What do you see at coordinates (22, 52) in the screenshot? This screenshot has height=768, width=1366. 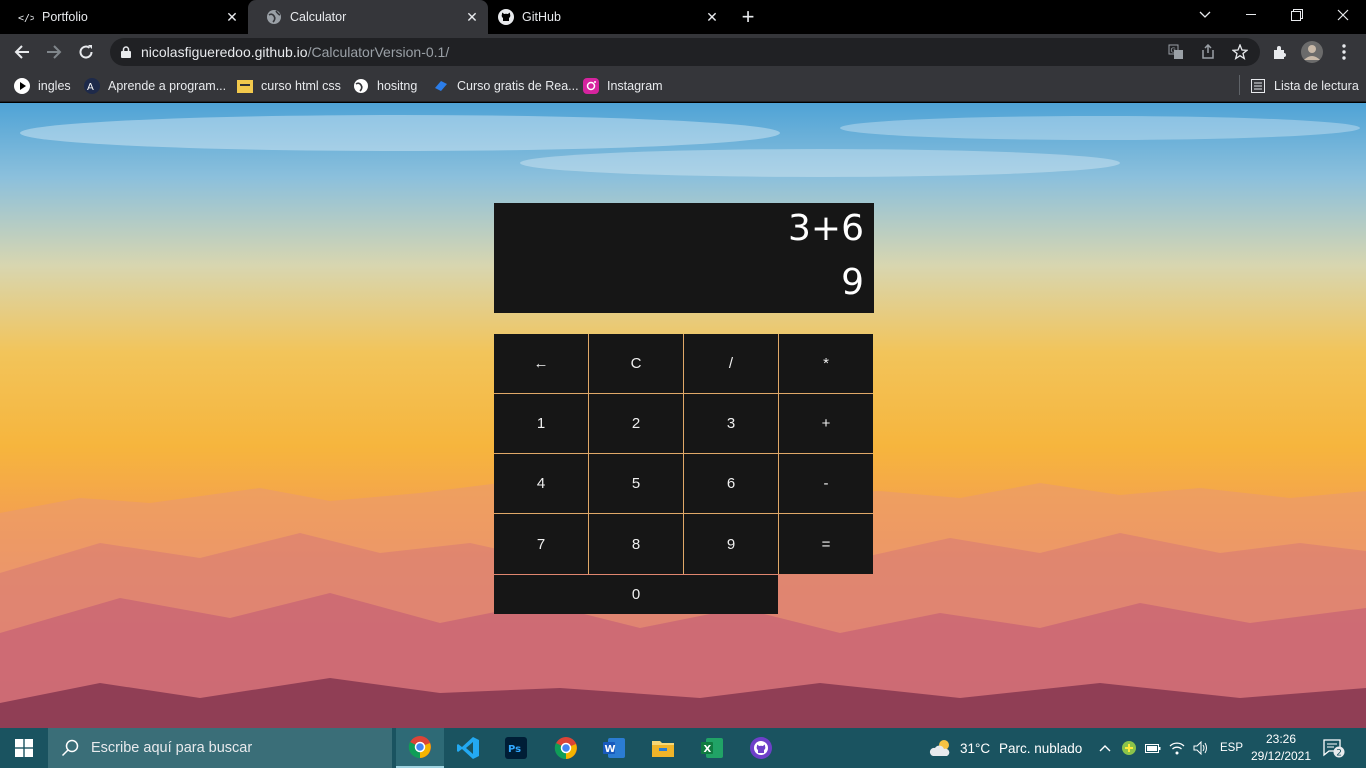 I see `back-icon` at bounding box center [22, 52].